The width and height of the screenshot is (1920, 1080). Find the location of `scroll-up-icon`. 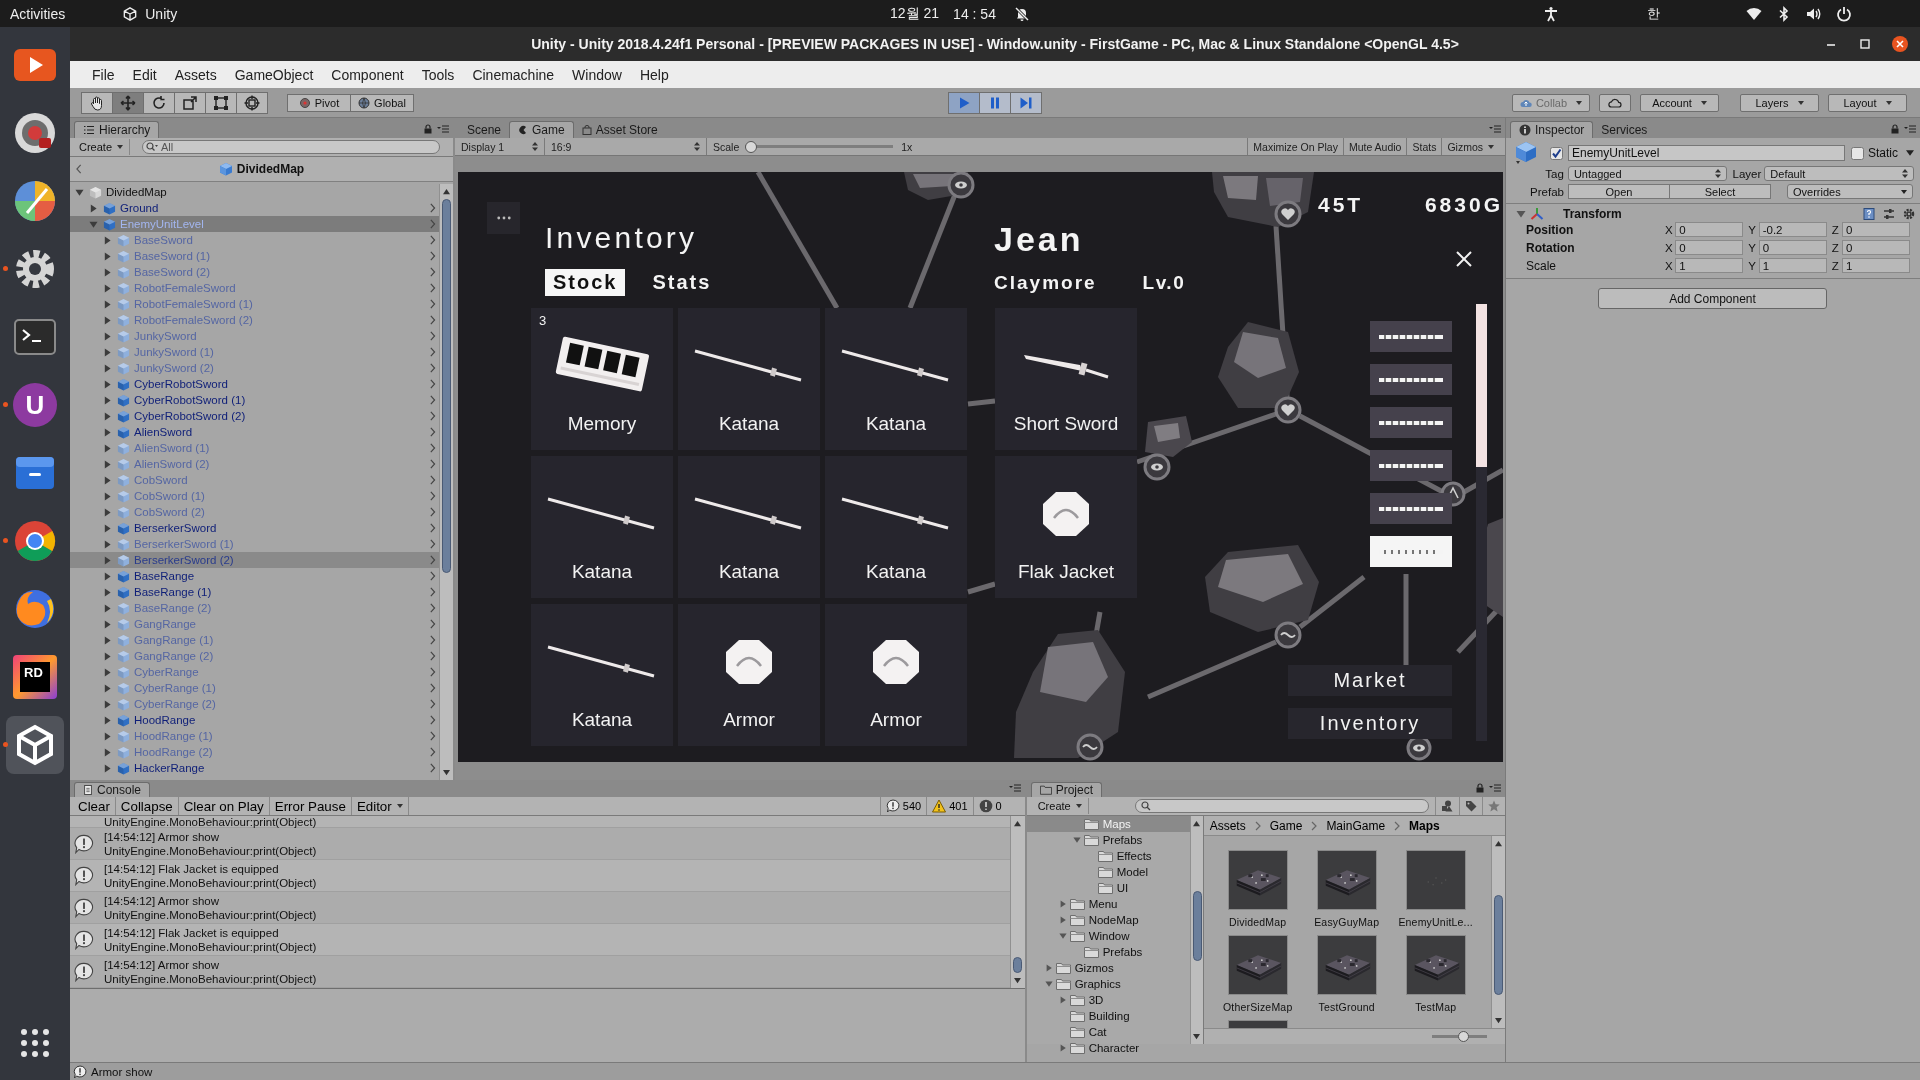

scroll-up-icon is located at coordinates (1498, 843).